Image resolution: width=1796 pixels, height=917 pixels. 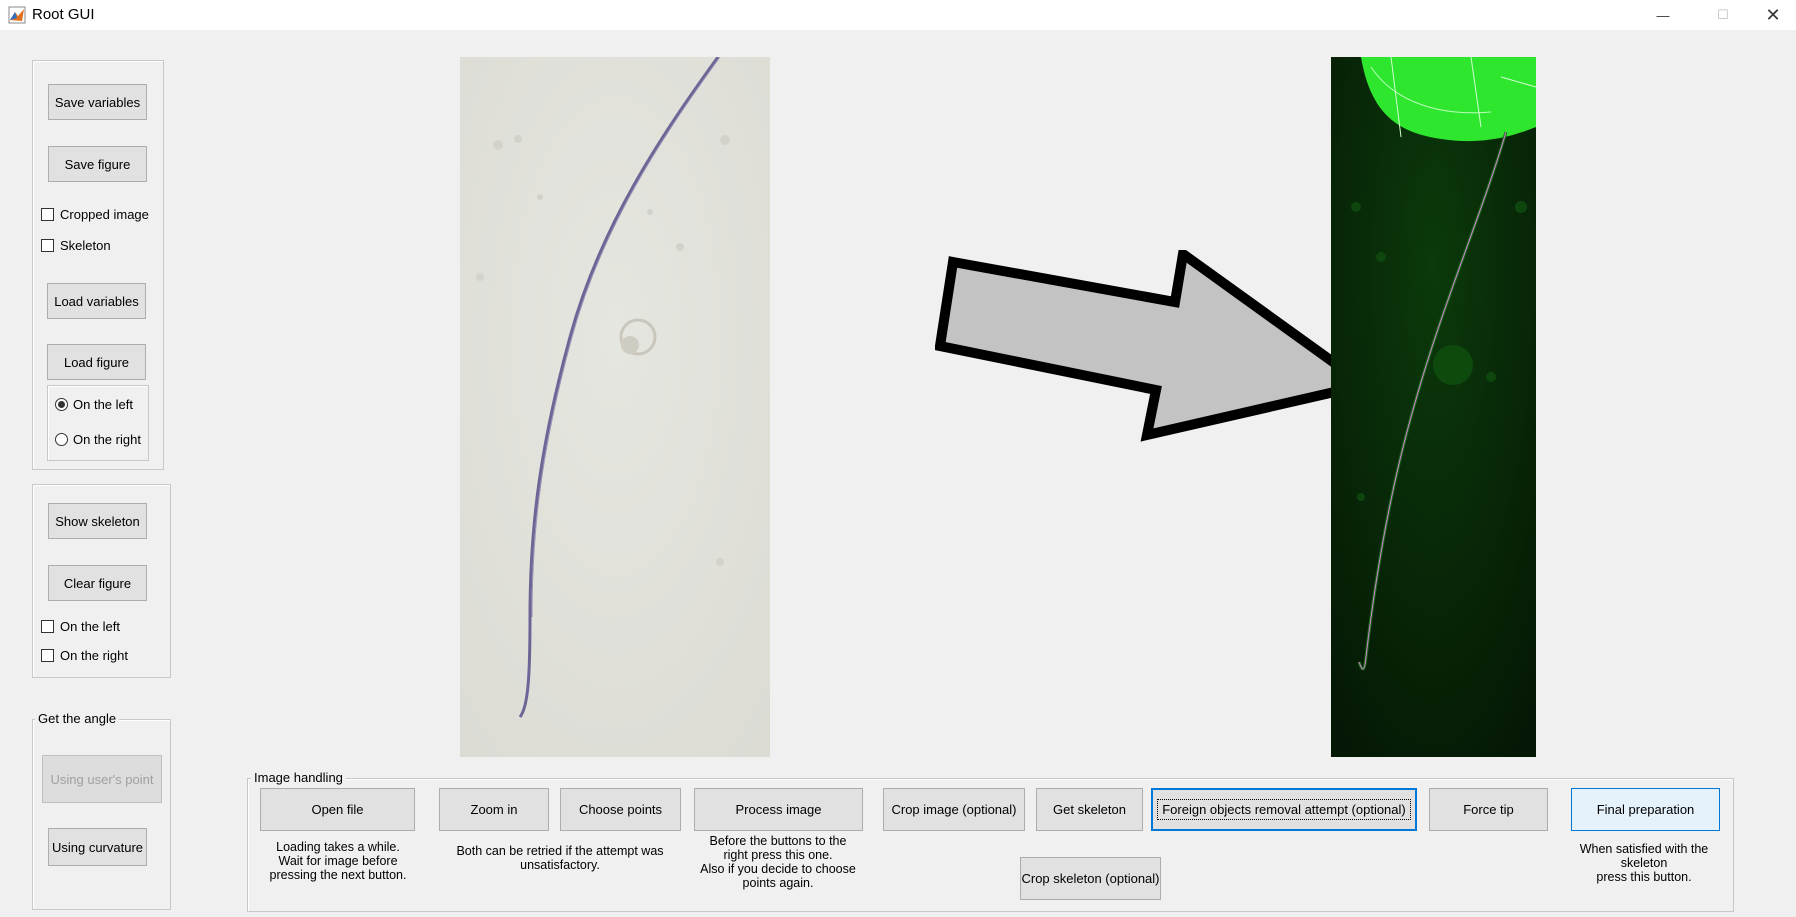 What do you see at coordinates (1433, 407) in the screenshot?
I see `processed-image-axes` at bounding box center [1433, 407].